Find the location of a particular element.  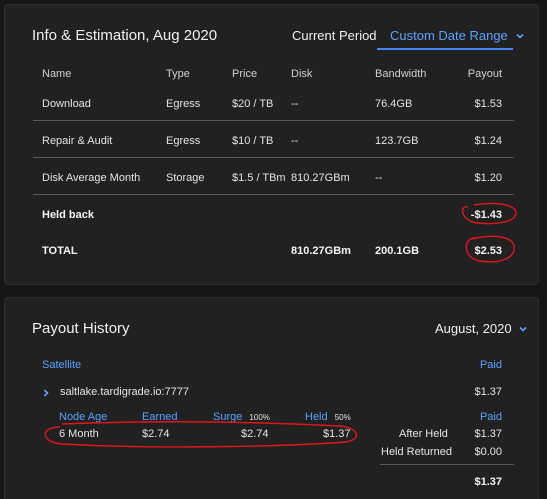

after-held-value: $1.37 is located at coordinates (488, 434).